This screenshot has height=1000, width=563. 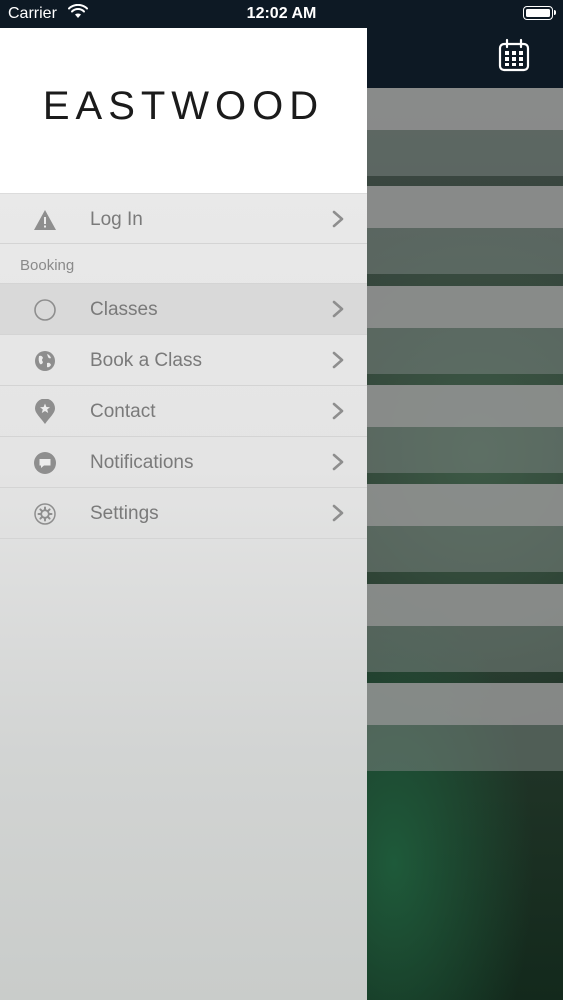 I want to click on menu-item-book-a-class: Book a Class, so click(x=183, y=360).